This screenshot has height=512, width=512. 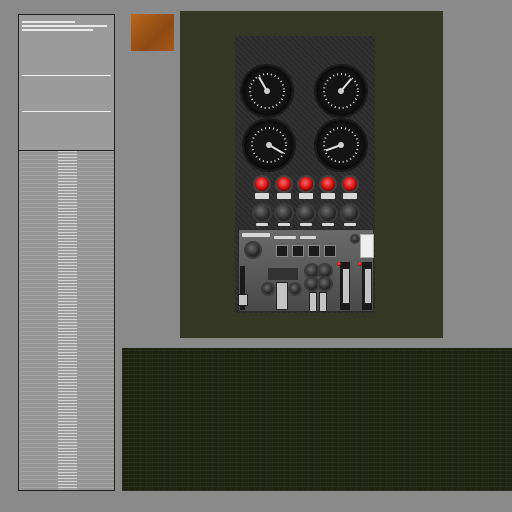 I want to click on gauge-top-right, so click(x=341, y=91).